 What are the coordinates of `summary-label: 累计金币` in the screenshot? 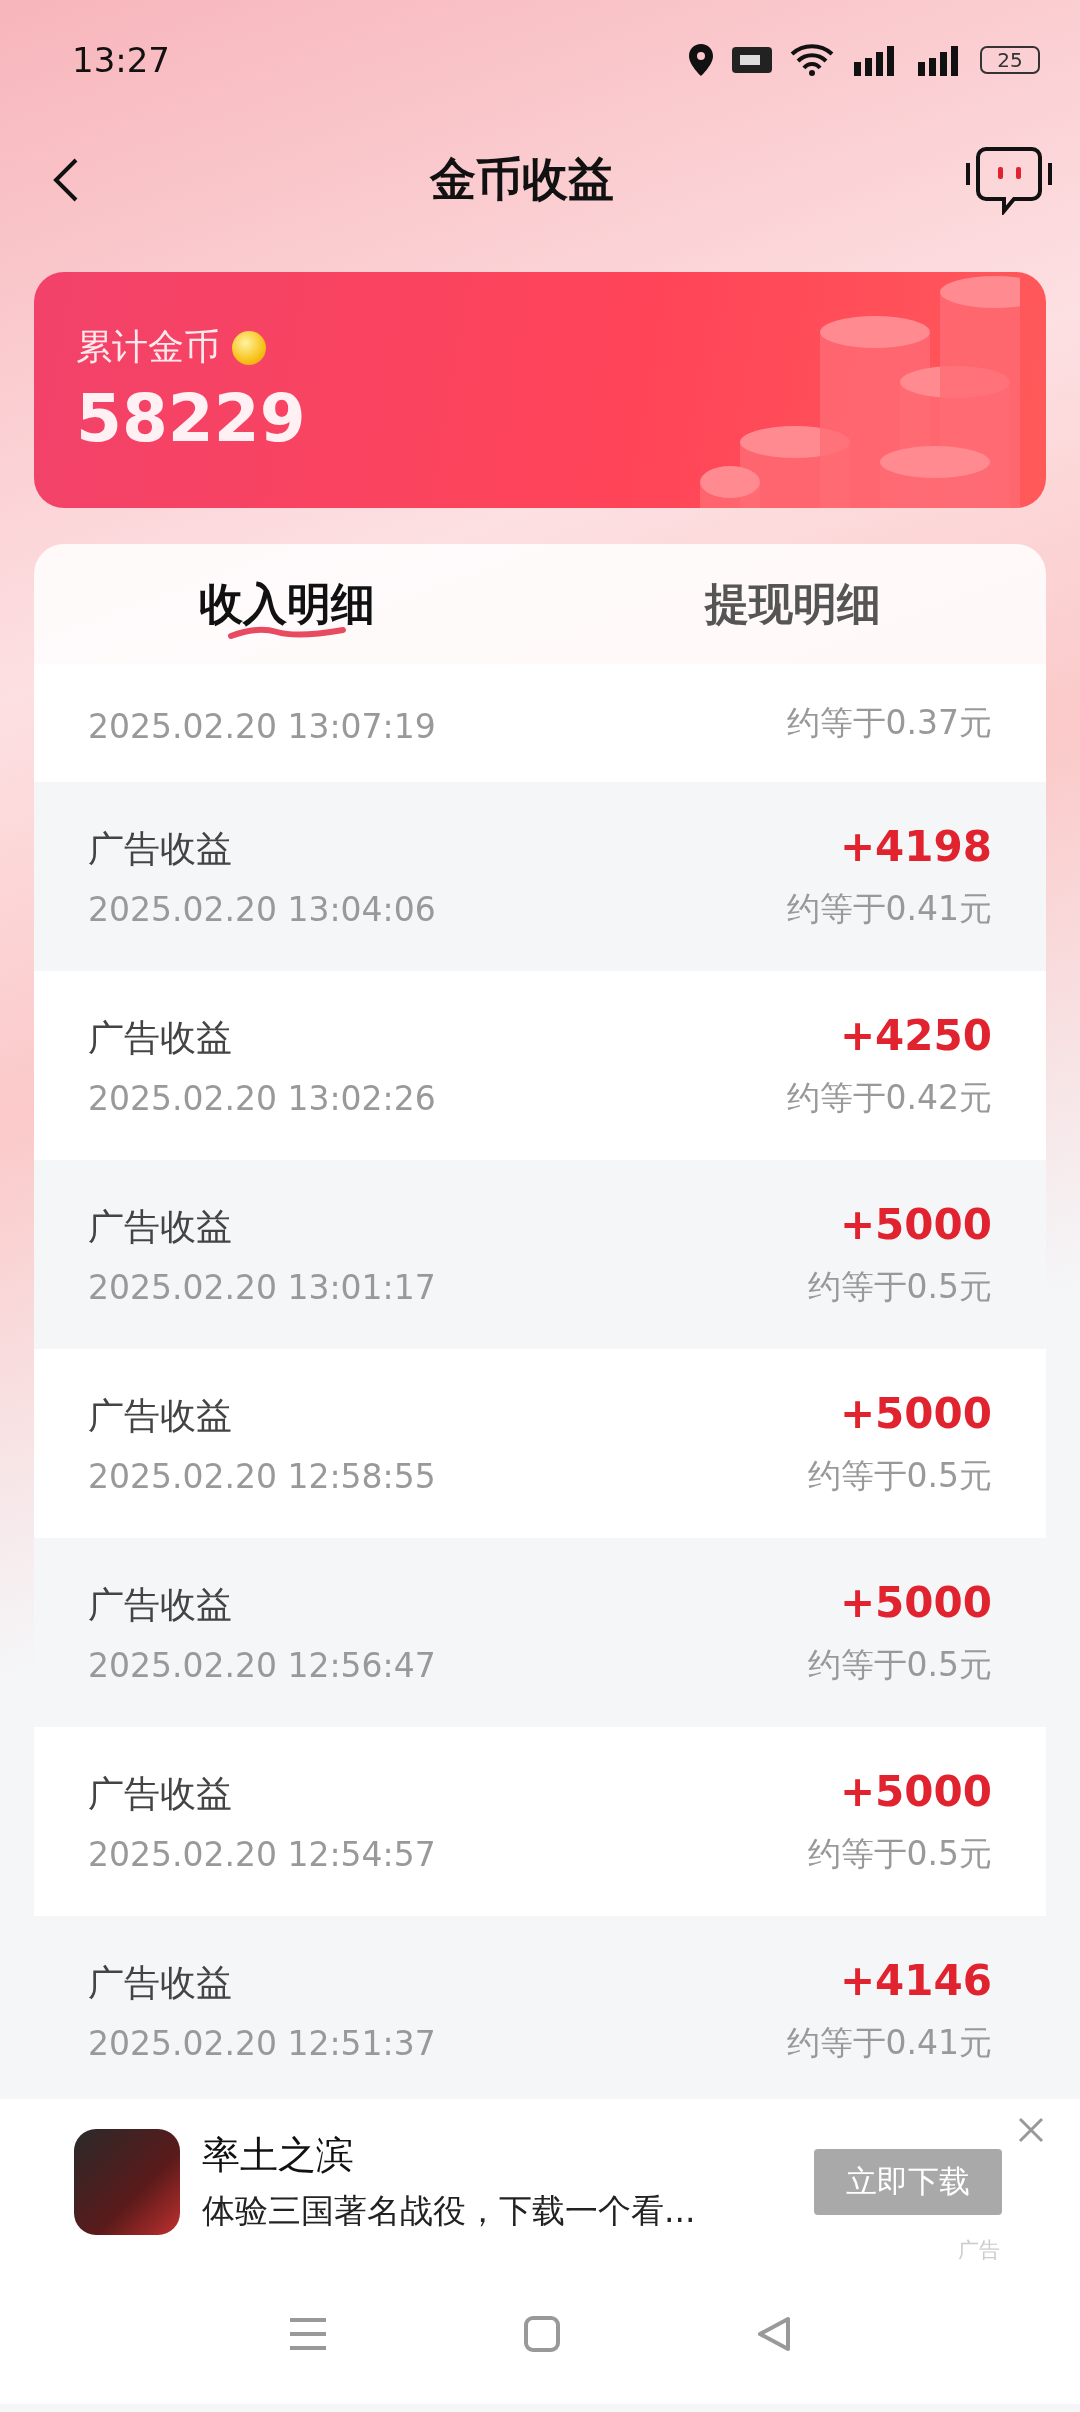 It's located at (148, 347).